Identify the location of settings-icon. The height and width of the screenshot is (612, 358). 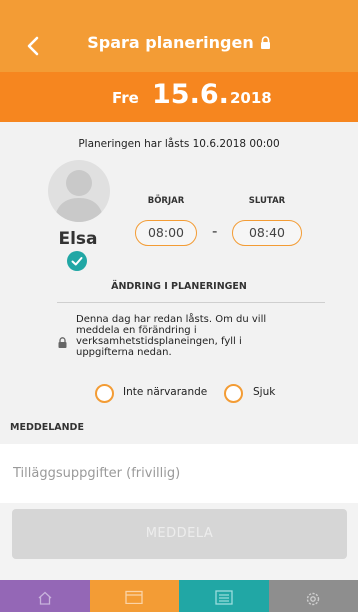
(313, 599).